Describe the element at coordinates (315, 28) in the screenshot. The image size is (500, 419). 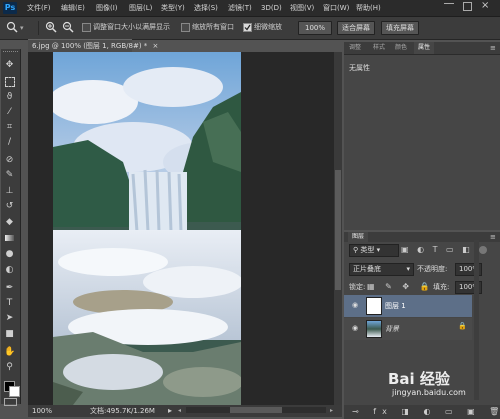
I see `actual-pixels-button: 100%` at that location.